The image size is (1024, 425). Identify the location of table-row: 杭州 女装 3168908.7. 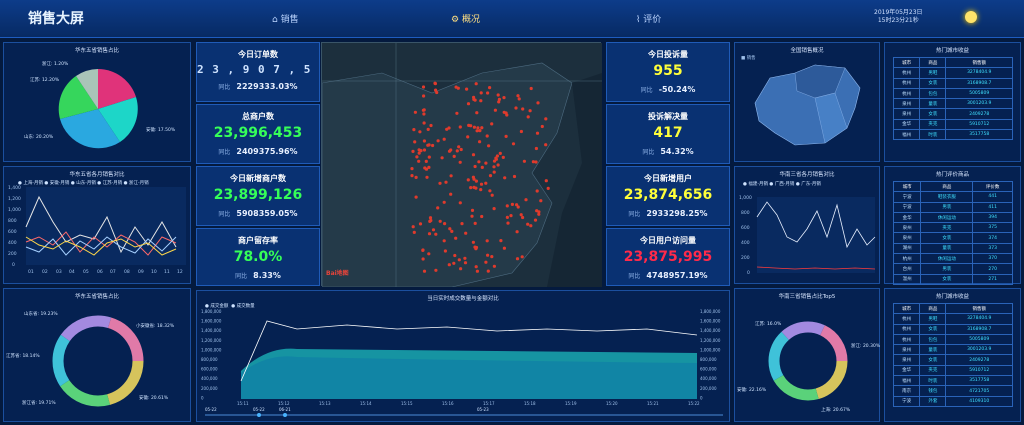
(952, 83).